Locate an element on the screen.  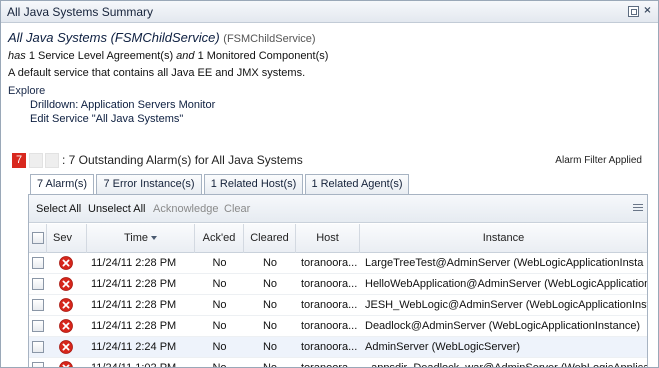
alarm-filter-status: Alarm Filter Applied is located at coordinates (598, 160).